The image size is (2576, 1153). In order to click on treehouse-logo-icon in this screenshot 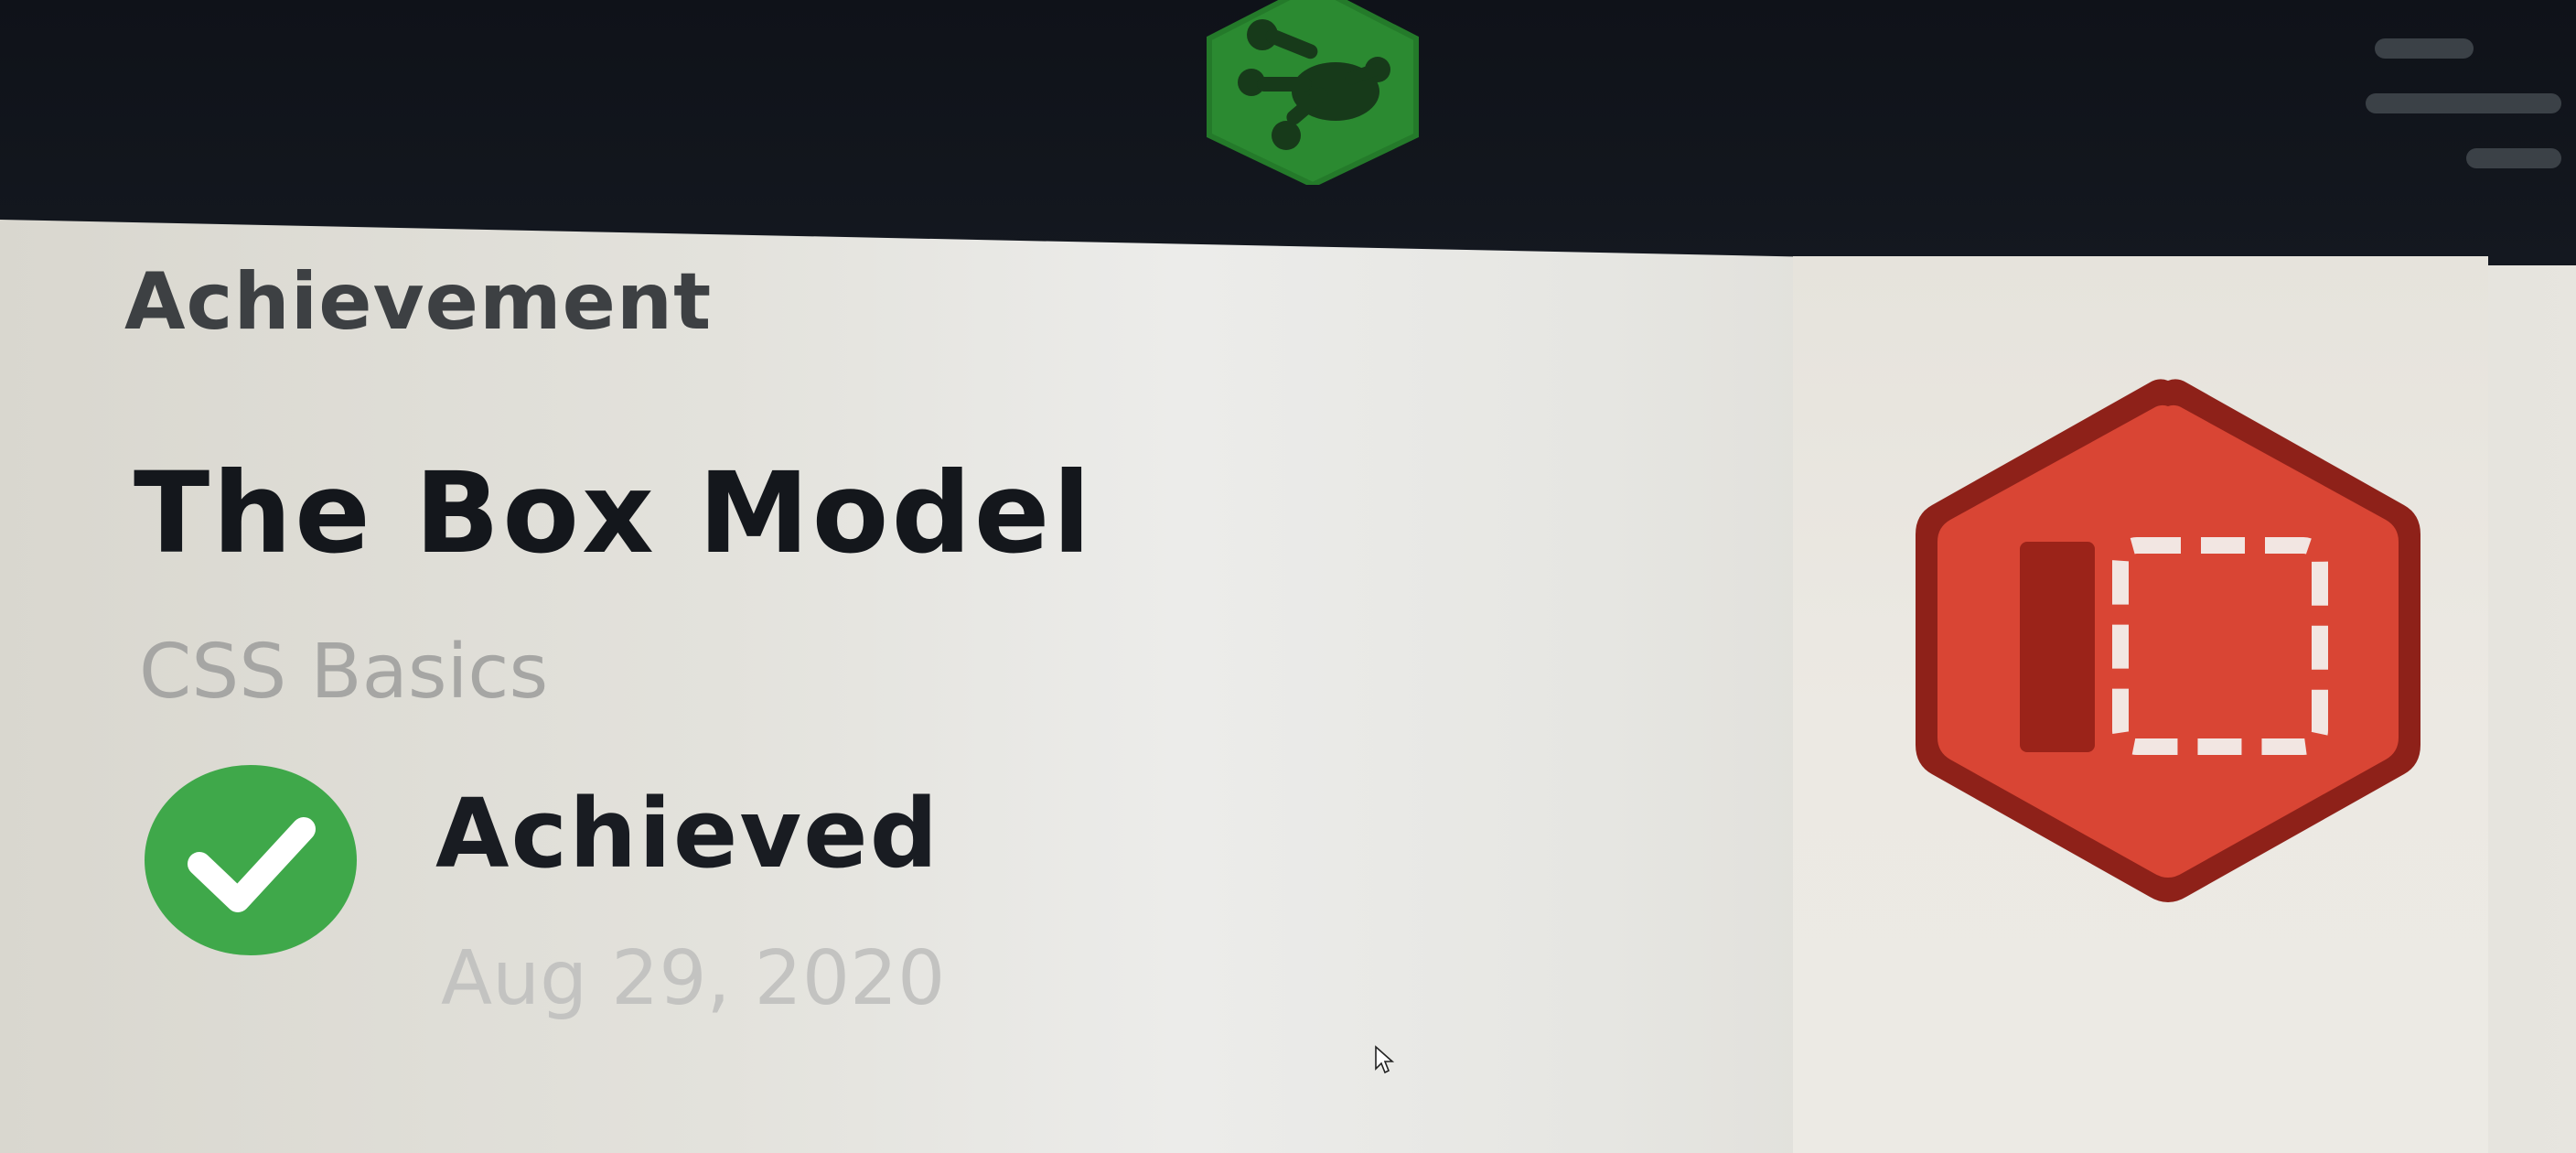, I will do `click(1312, 92)`.